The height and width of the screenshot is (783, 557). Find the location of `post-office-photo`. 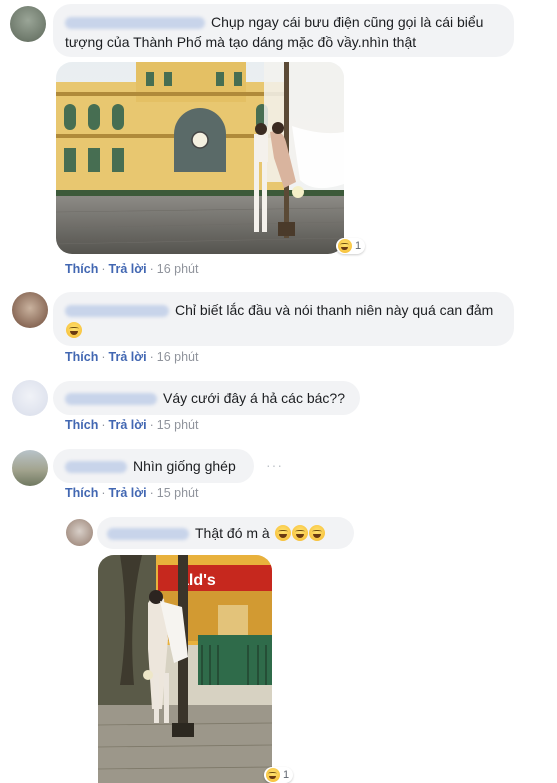

post-office-photo is located at coordinates (200, 158).